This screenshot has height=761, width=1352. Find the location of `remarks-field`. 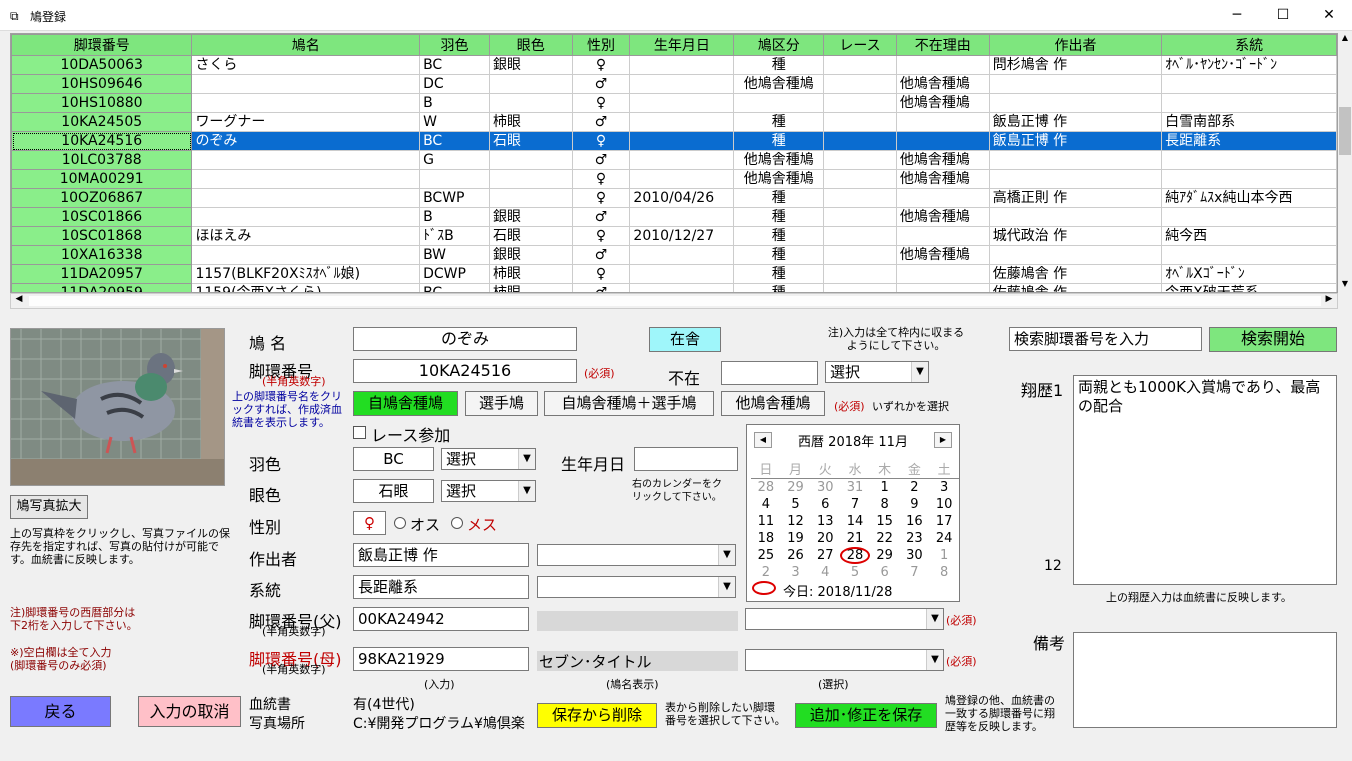

remarks-field is located at coordinates (1205, 680).